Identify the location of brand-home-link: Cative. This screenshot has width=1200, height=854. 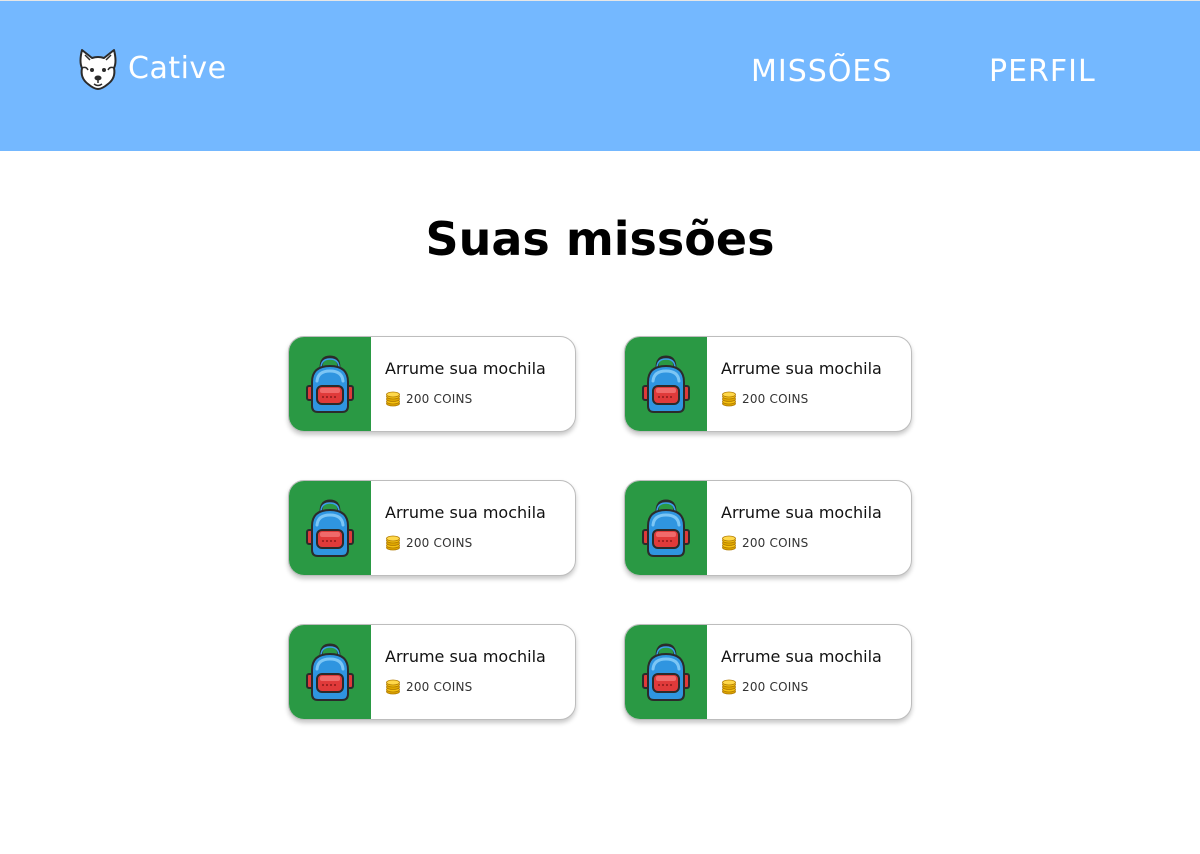
(151, 69).